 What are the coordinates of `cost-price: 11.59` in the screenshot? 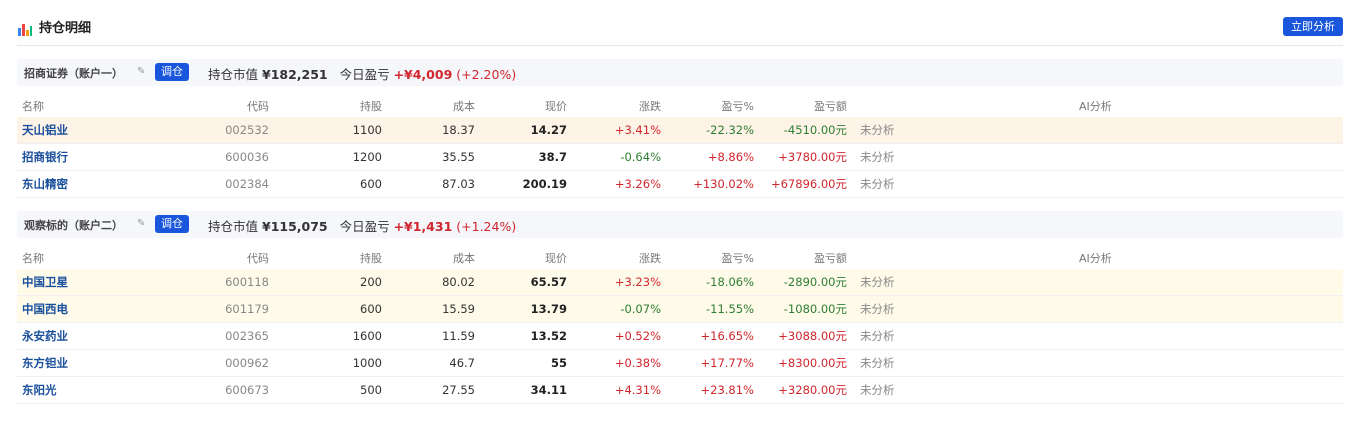 It's located at (458, 336).